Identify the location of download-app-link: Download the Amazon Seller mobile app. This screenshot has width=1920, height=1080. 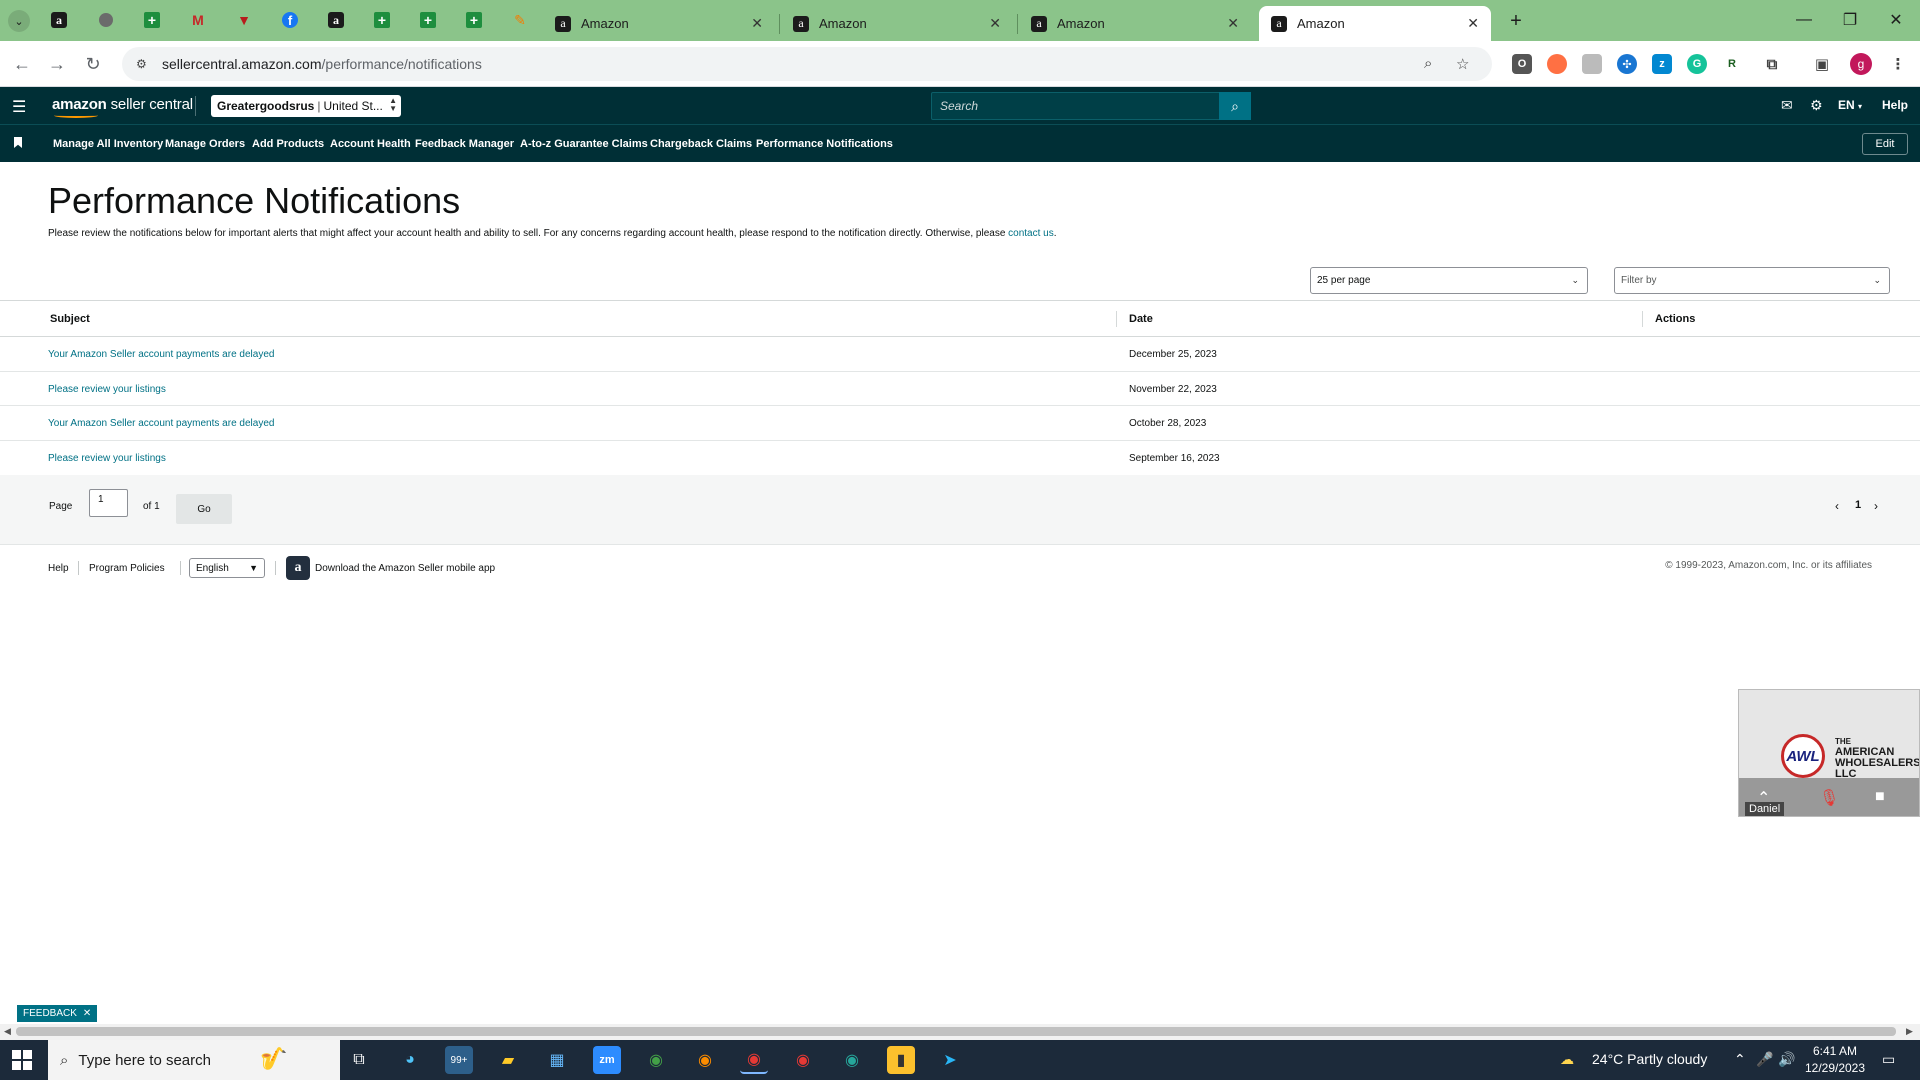
(405, 568).